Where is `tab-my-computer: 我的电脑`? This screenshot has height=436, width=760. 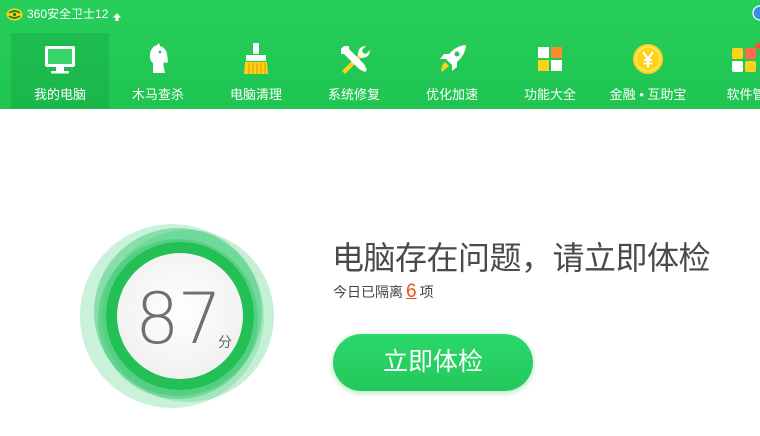
tab-my-computer: 我的电脑 is located at coordinates (60, 71).